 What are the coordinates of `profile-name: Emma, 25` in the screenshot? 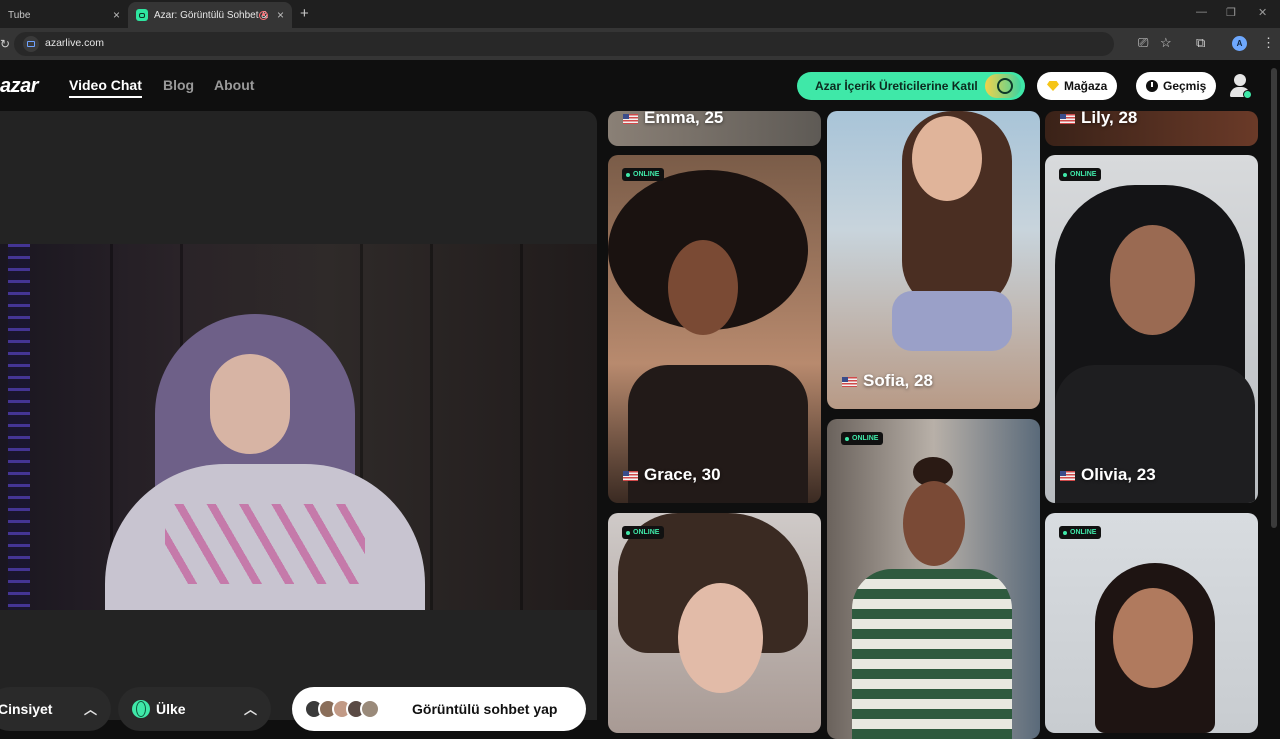 It's located at (684, 119).